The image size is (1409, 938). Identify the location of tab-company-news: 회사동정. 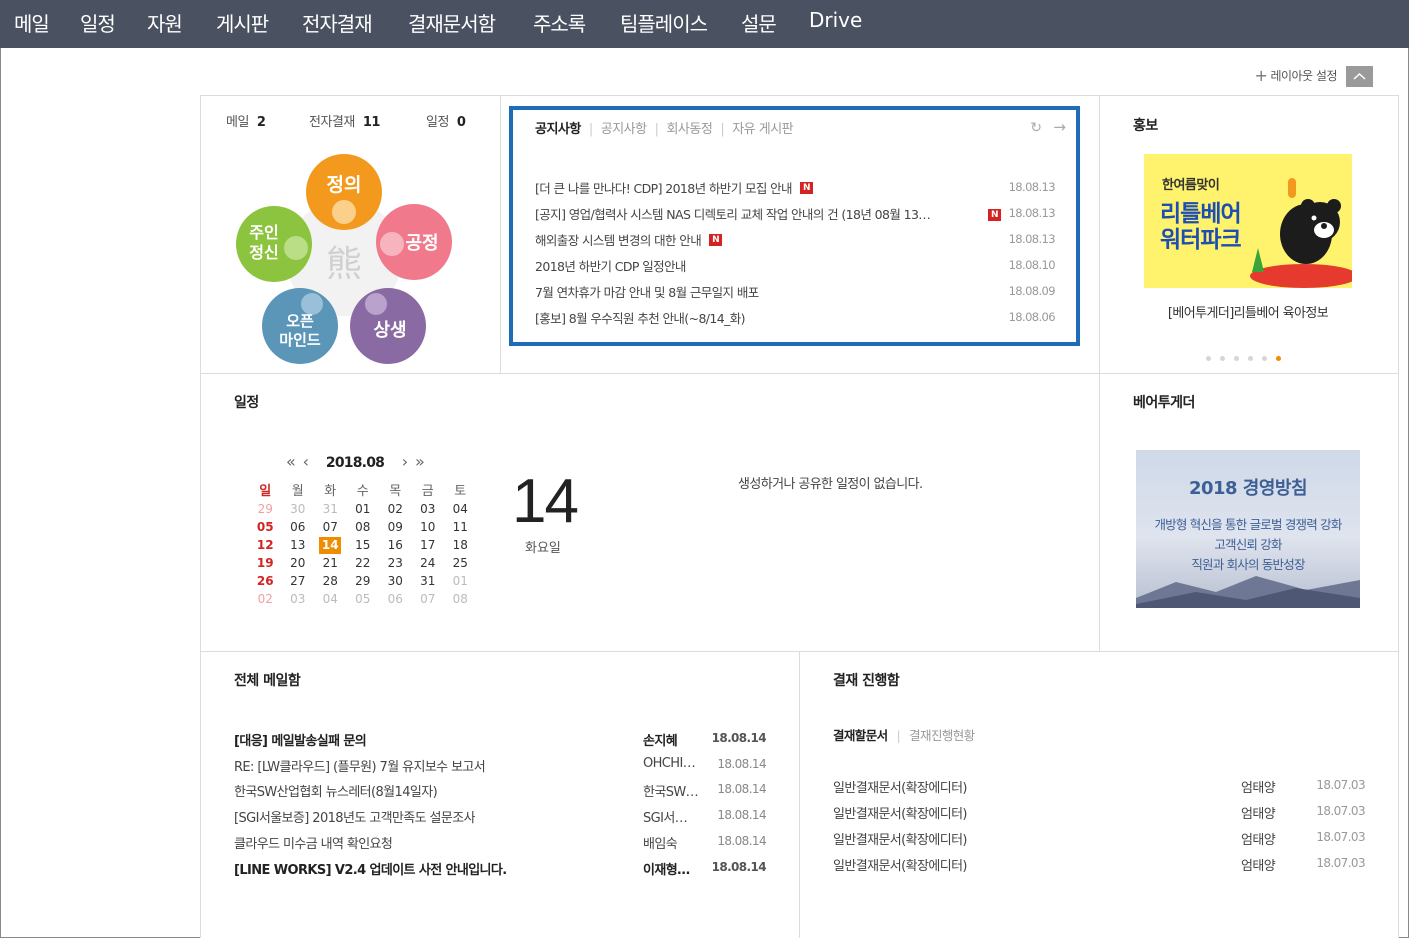
(689, 129).